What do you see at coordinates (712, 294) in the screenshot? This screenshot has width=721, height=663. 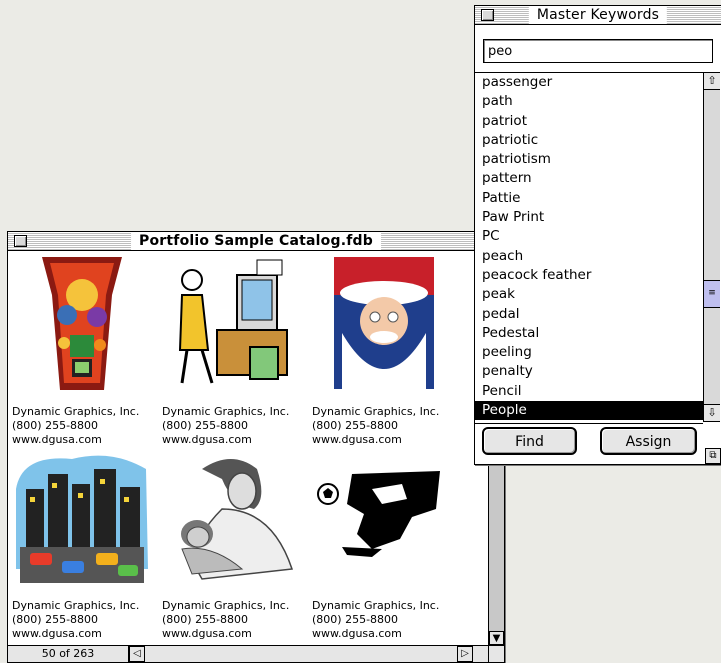 I see `scroll-thumb: ≡` at bounding box center [712, 294].